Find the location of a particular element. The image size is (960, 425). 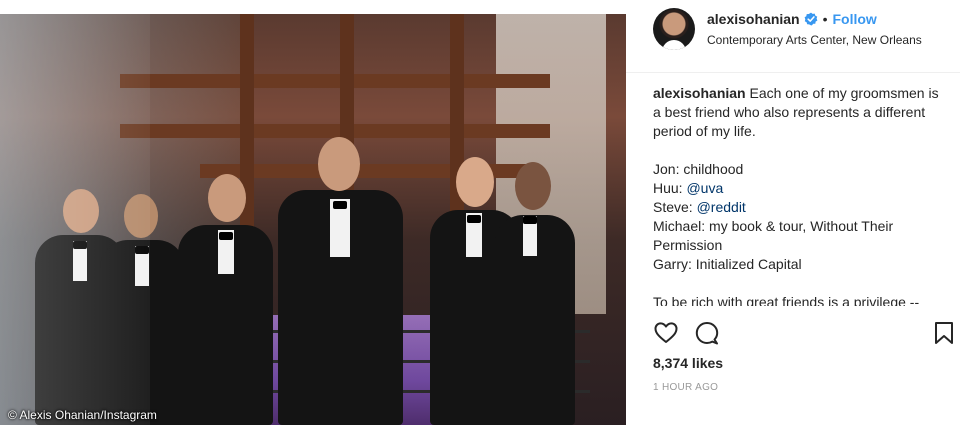

caption-line: Steve: @reddit is located at coordinates (699, 207).